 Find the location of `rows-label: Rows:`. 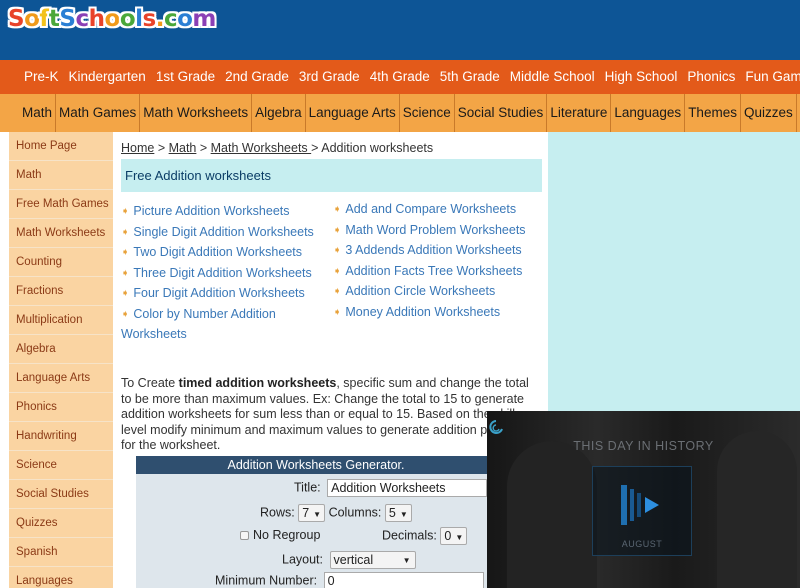

rows-label: Rows: is located at coordinates (277, 512).